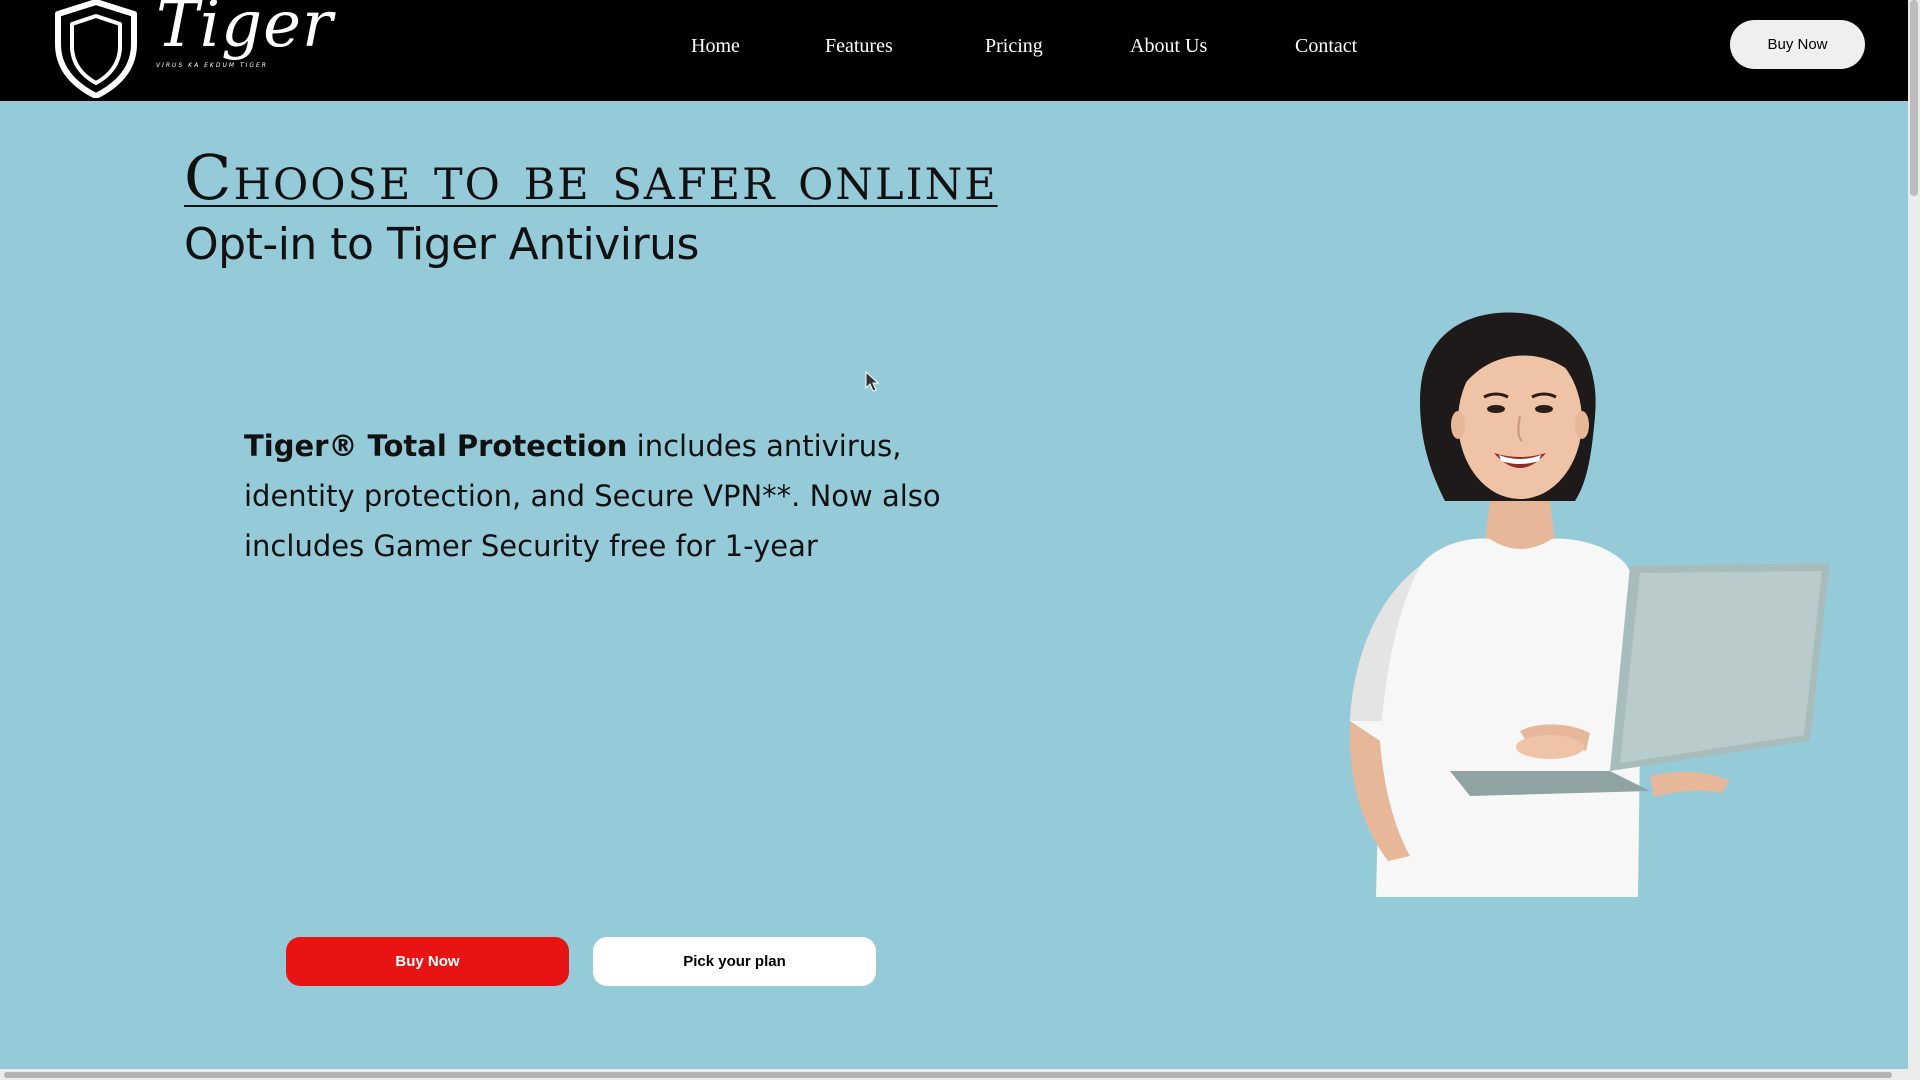 Image resolution: width=1920 pixels, height=1080 pixels. Describe the element at coordinates (1914, 540) in the screenshot. I see `vertical-scrollbar` at that location.